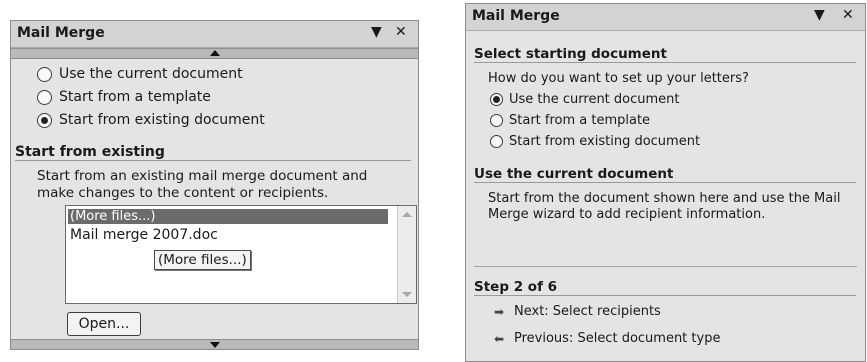 The height and width of the screenshot is (362, 867). I want to click on scroll-down-strip, so click(214, 344).